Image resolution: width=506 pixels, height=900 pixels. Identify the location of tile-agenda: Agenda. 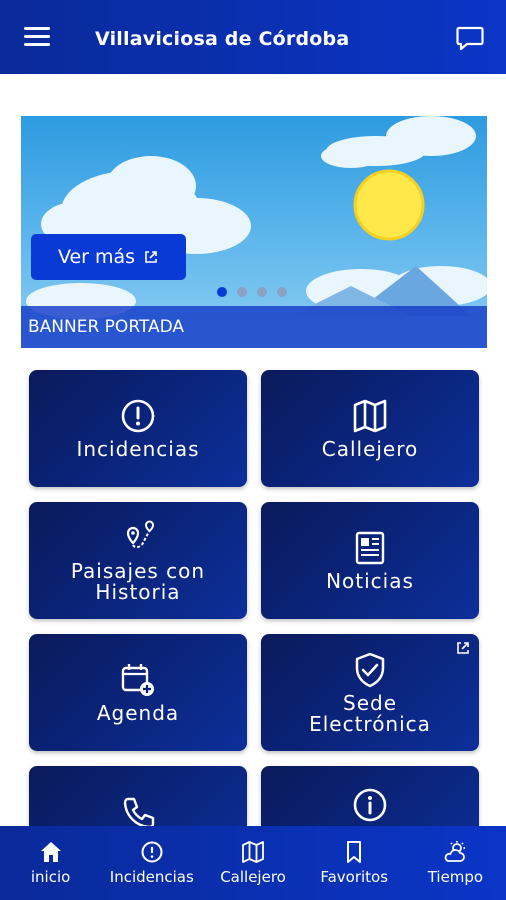
(138, 692).